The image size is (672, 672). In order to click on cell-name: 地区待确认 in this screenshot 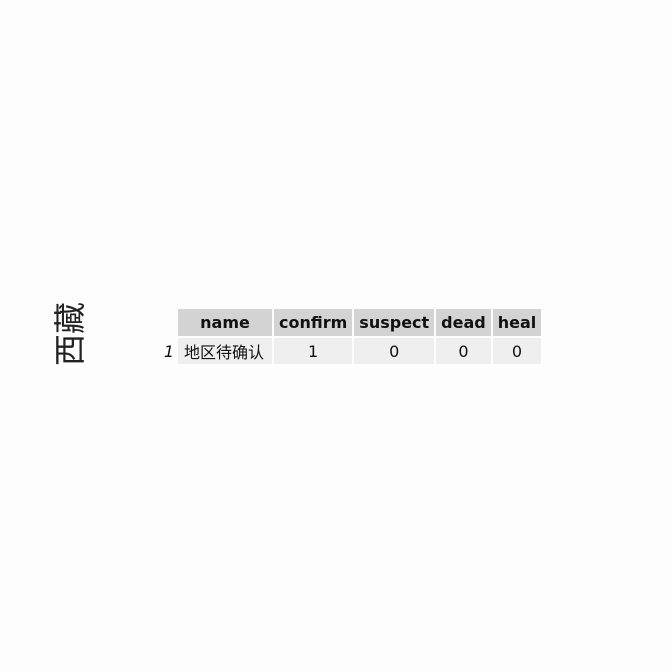, I will do `click(225, 351)`.